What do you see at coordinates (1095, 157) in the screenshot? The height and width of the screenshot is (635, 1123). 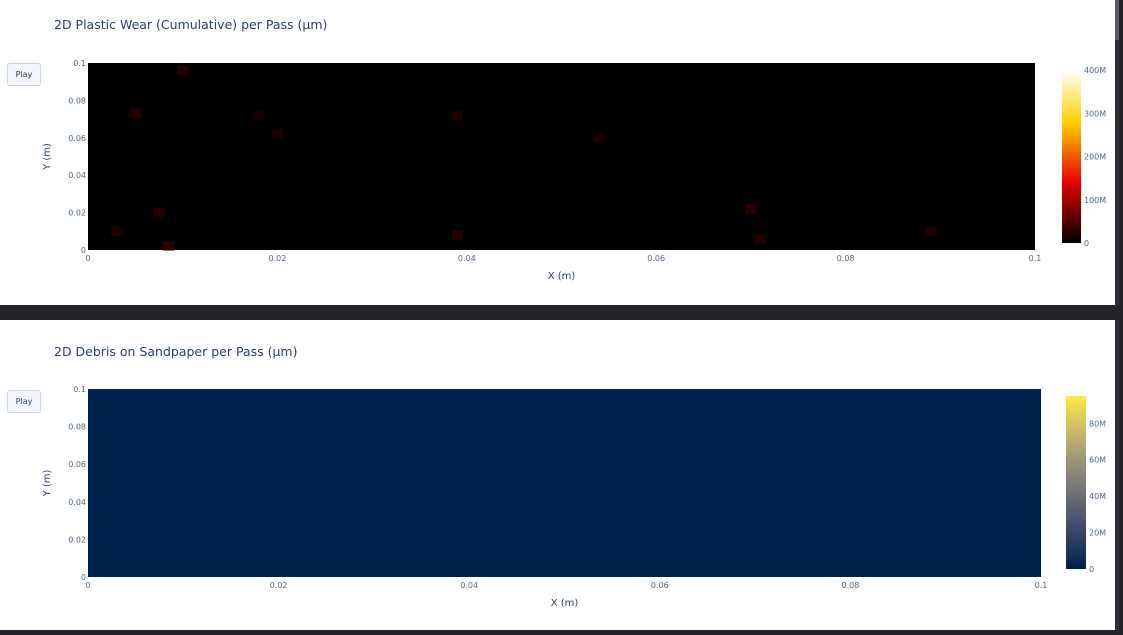 I see `colorbar-tick-label: 200M` at bounding box center [1095, 157].